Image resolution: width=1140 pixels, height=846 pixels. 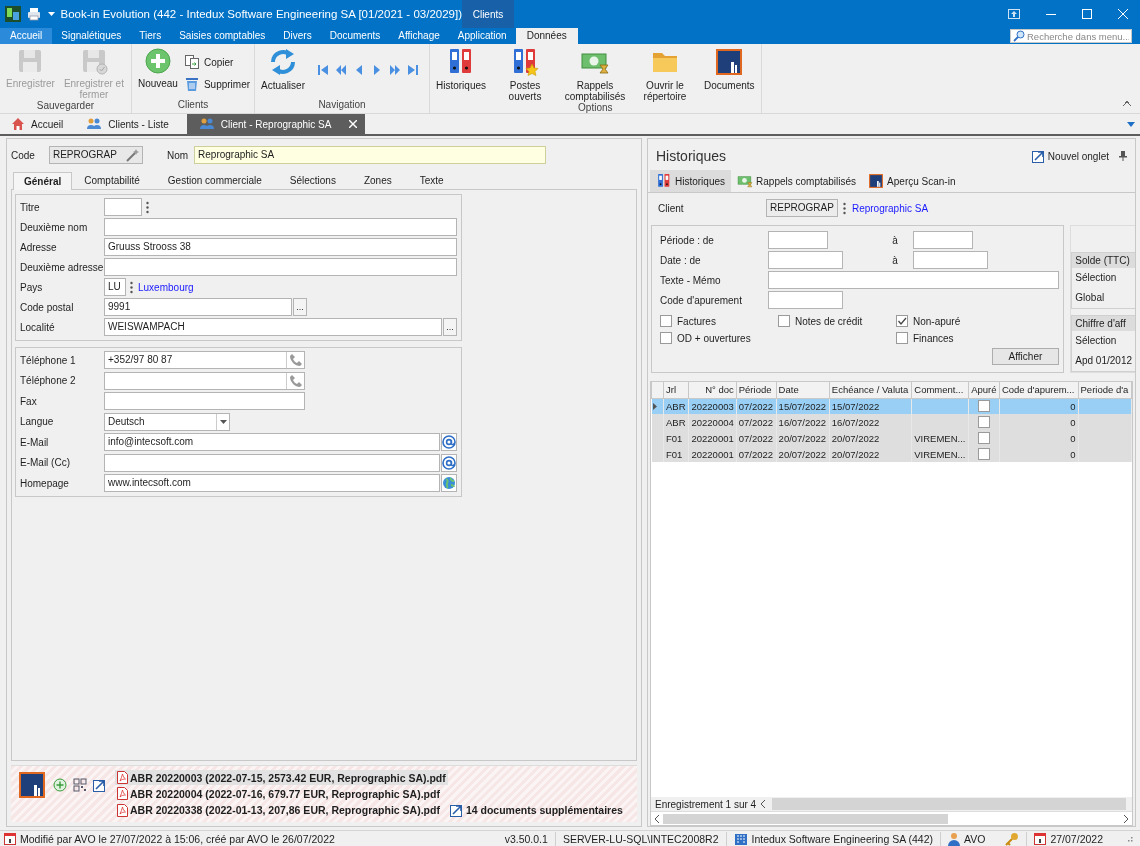 I want to click on at-sign-icon, so click(x=449, y=462).